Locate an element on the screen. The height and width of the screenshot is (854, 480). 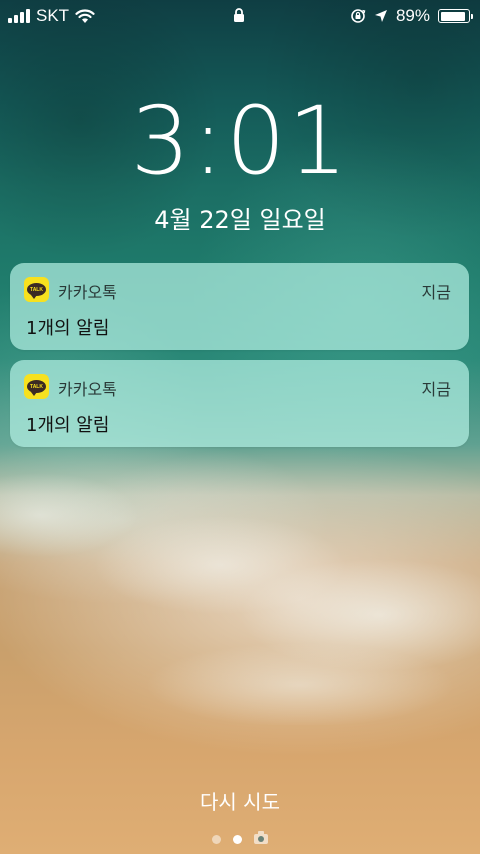
carrier-name: SKT is located at coordinates (53, 15).